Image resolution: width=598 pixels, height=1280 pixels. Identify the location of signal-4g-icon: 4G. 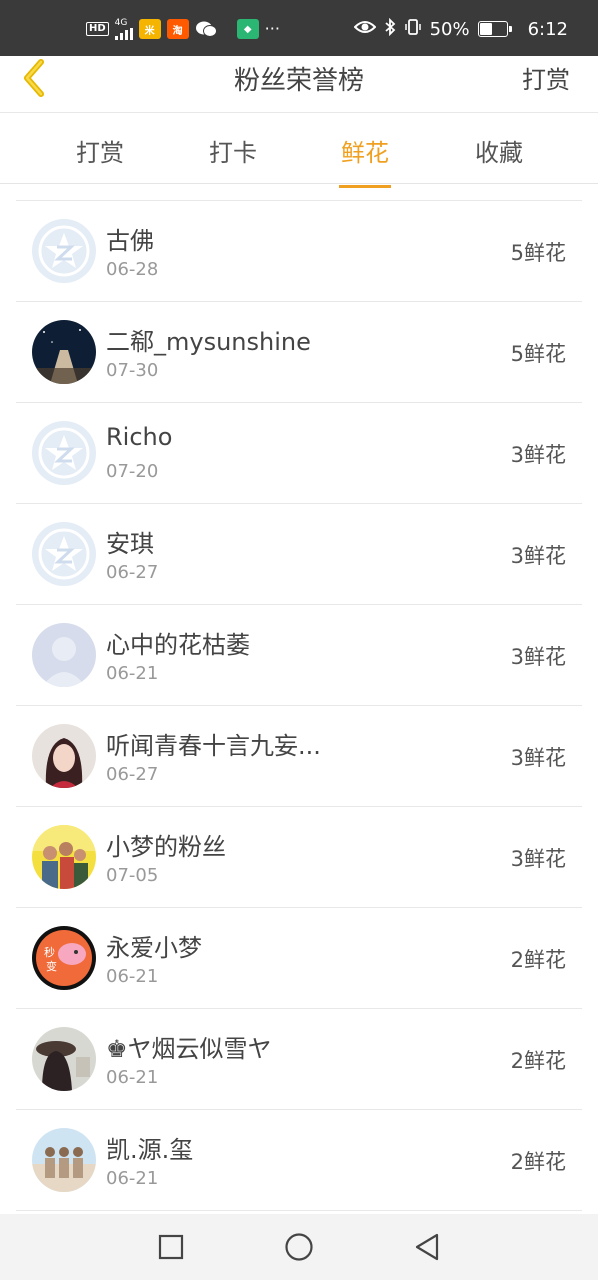
(123, 28).